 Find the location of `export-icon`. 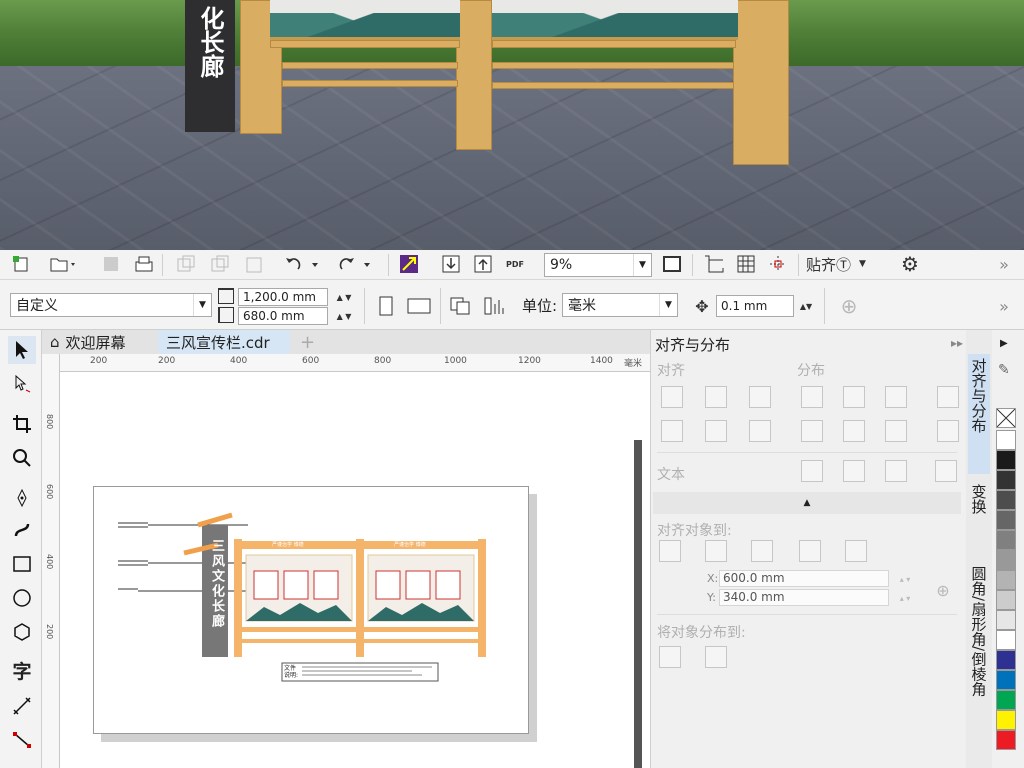

export-icon is located at coordinates (483, 264).